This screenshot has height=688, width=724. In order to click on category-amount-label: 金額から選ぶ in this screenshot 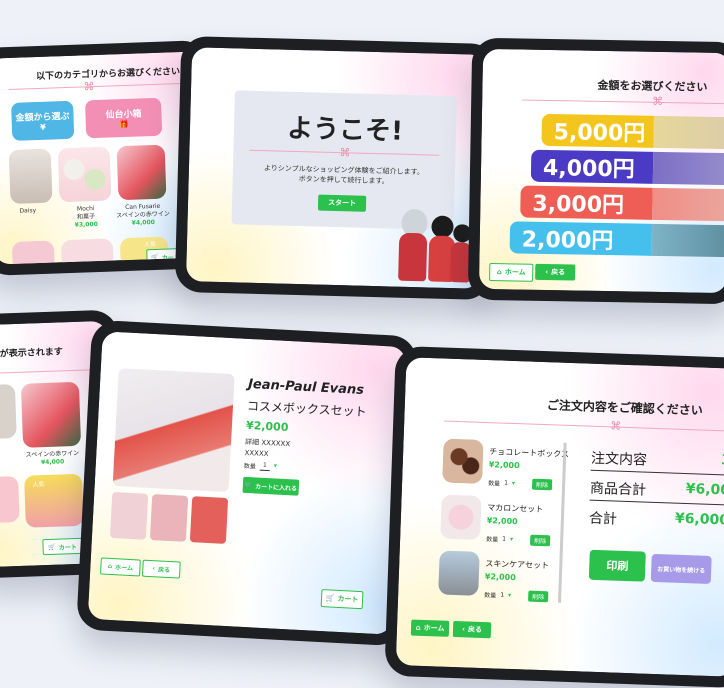, I will do `click(42, 117)`.